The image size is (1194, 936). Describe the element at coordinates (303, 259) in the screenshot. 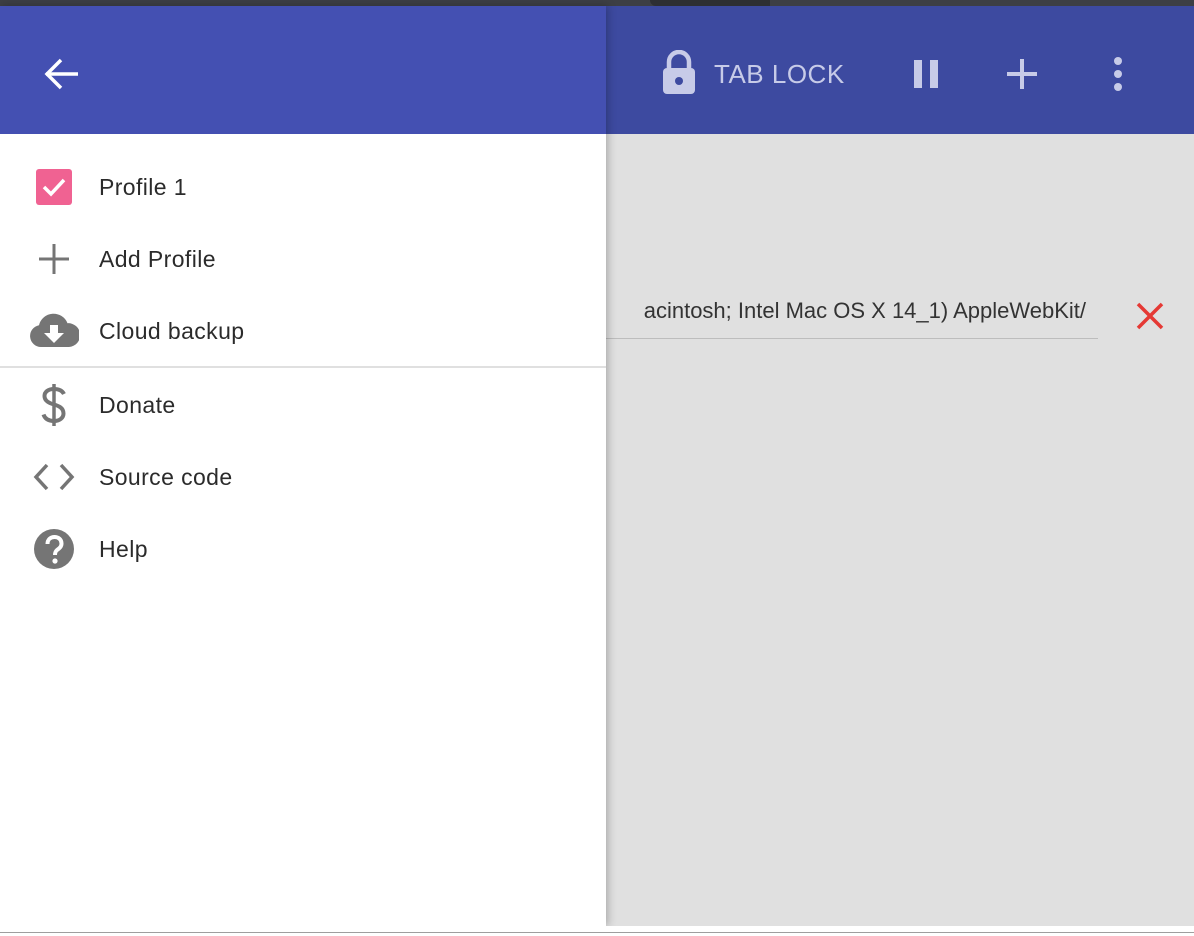

I see `drawer-item-add-profile: Add Profile` at that location.